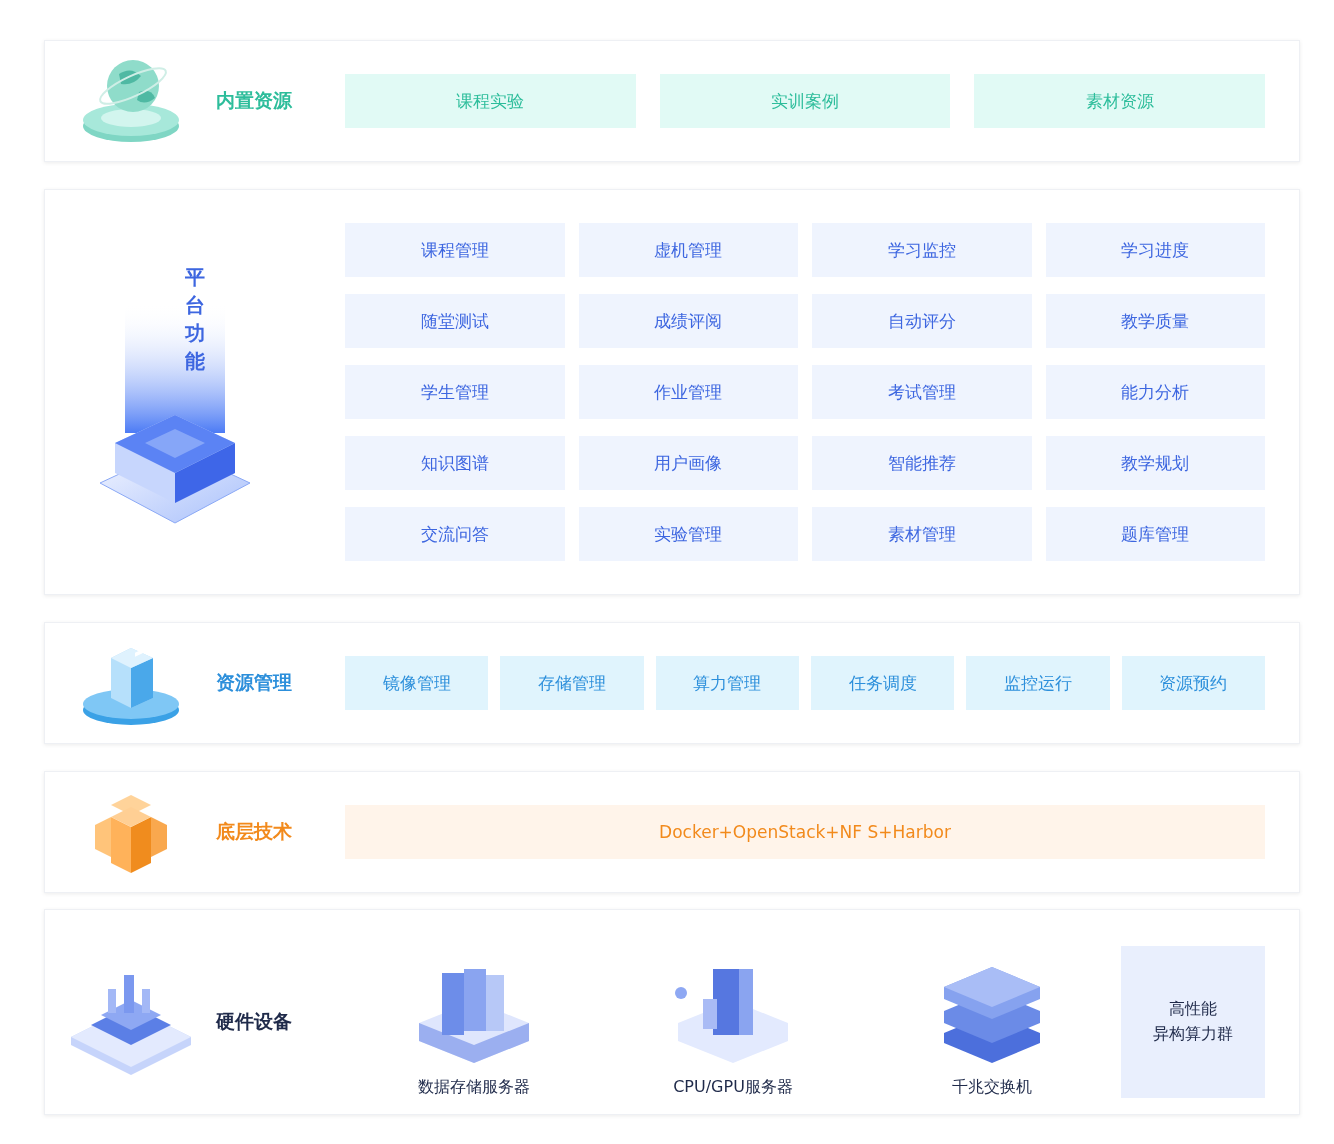 The height and width of the screenshot is (1144, 1334). What do you see at coordinates (195, 319) in the screenshot?
I see `section-title: 平台功能` at bounding box center [195, 319].